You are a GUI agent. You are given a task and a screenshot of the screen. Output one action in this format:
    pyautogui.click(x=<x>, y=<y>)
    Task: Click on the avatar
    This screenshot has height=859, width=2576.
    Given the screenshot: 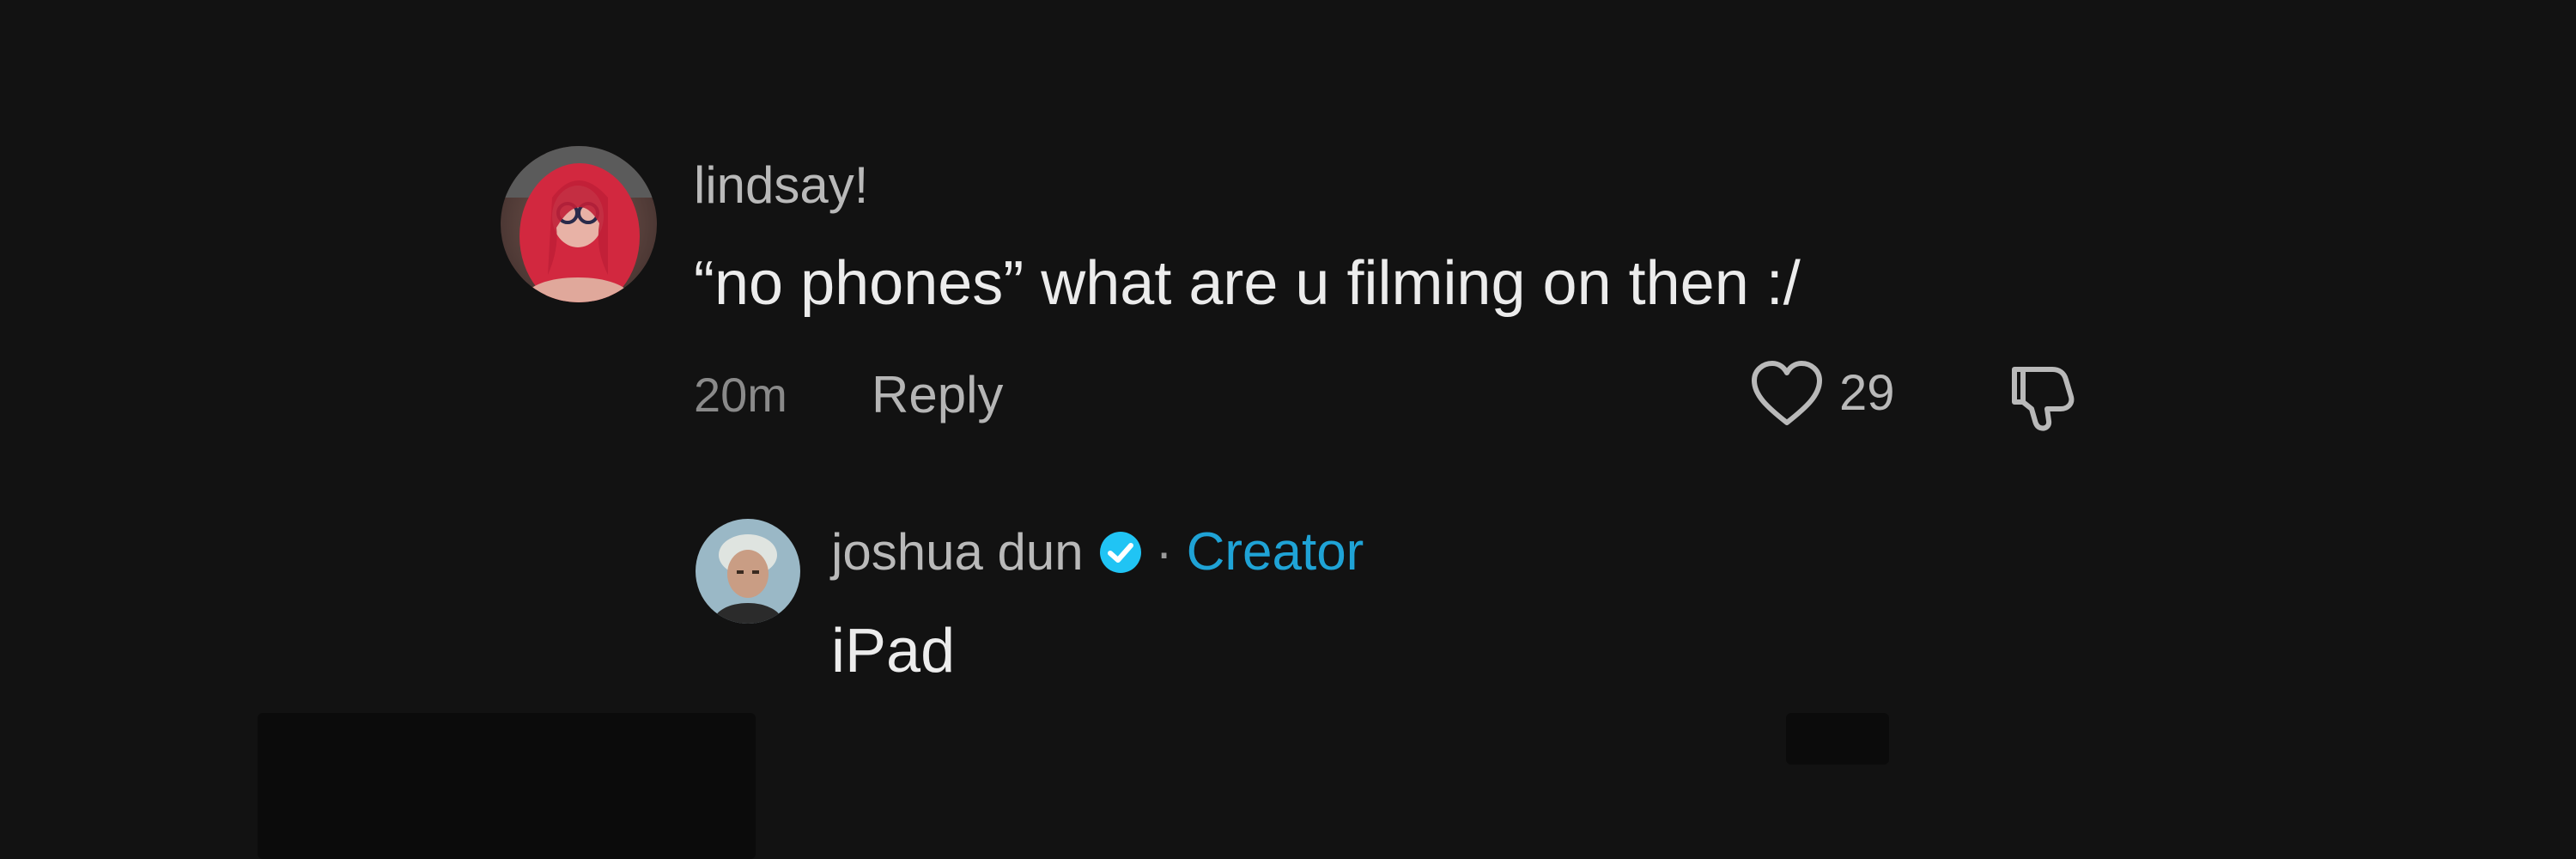 What is the action you would take?
    pyautogui.click(x=579, y=224)
    